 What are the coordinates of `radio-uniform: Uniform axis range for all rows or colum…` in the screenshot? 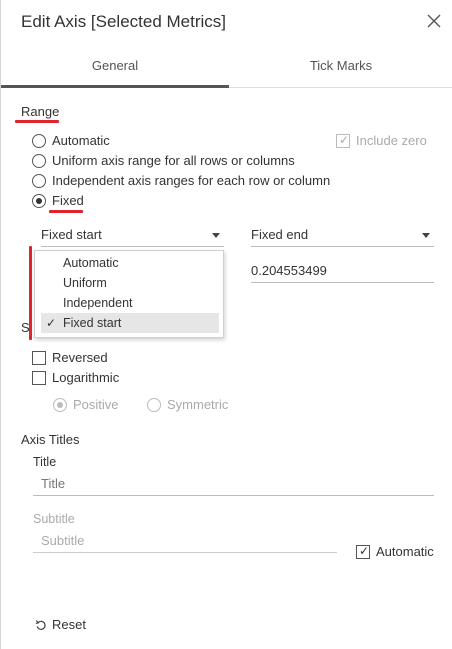 It's located at (182, 161).